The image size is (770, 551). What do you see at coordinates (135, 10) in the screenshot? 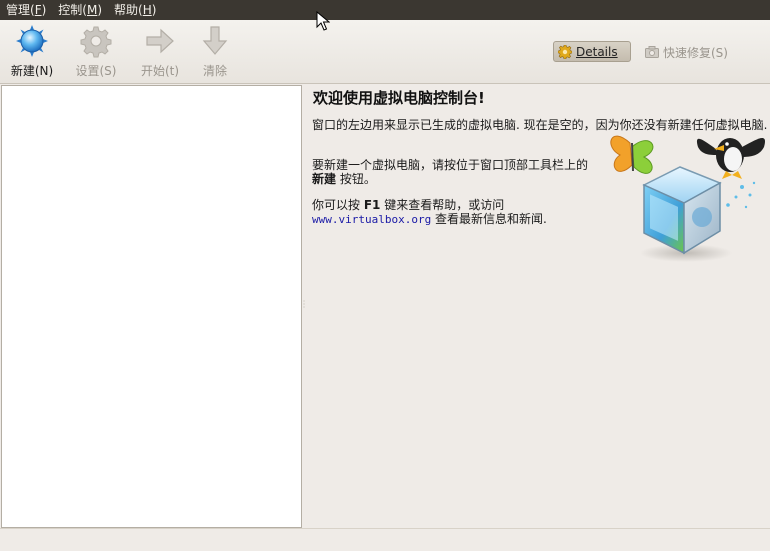
I see `menu-help: 帮助(H)` at bounding box center [135, 10].